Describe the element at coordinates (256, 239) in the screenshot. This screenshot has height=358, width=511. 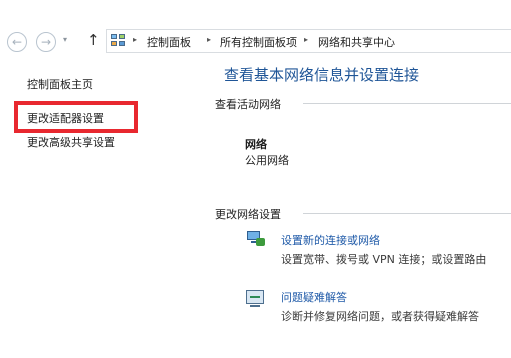
I see `network-setup-icon` at that location.